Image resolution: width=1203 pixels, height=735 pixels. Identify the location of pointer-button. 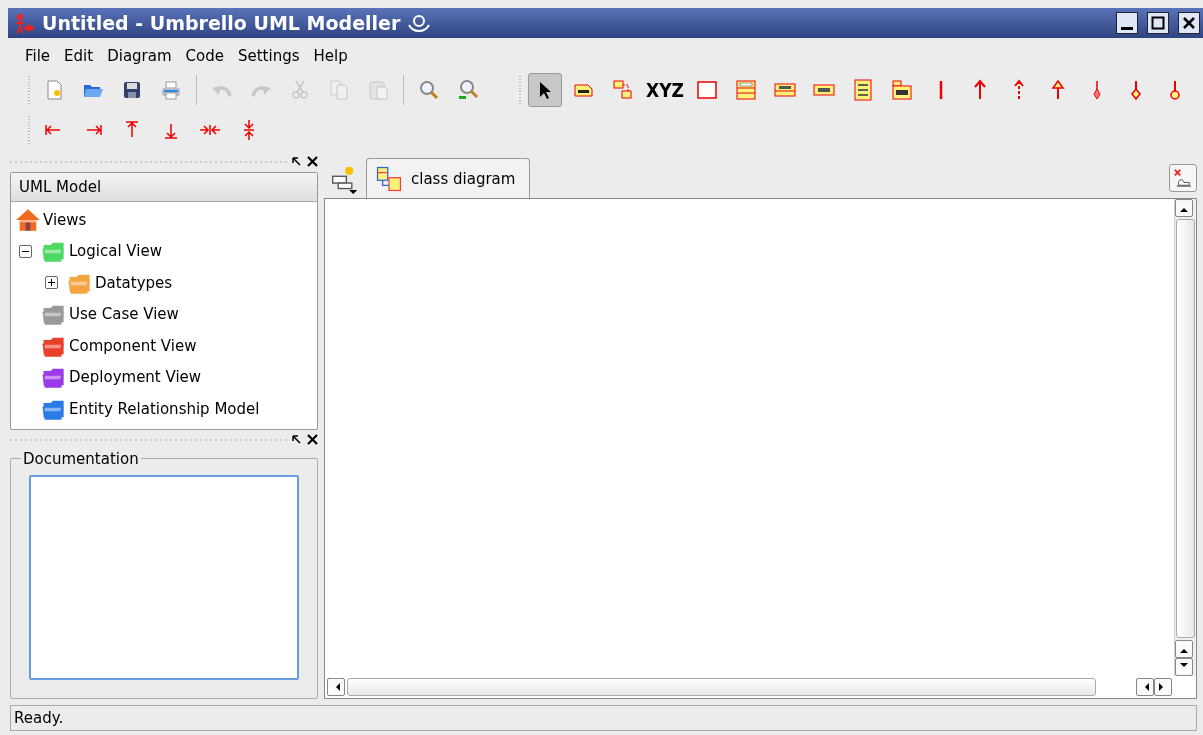
(545, 90).